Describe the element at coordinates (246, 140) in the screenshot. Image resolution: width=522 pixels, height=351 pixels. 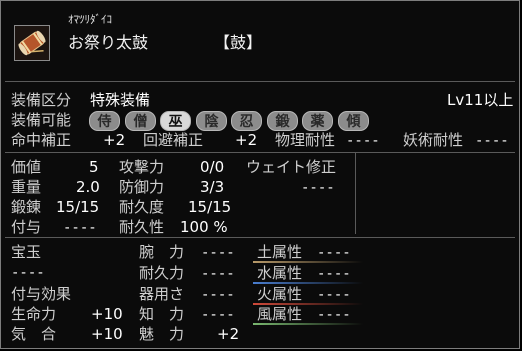
I see `evade-value: +2` at that location.